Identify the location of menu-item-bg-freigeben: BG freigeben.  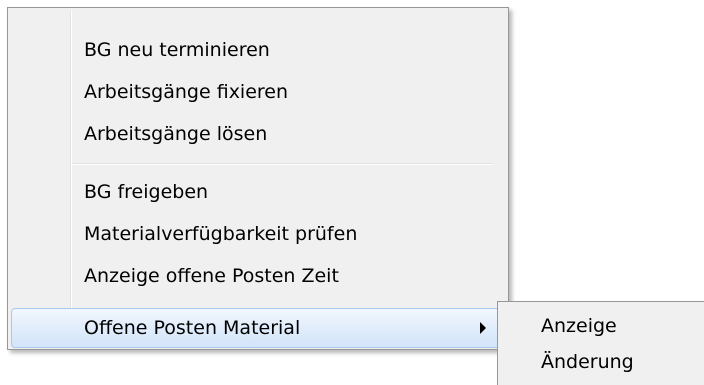
(258, 192).